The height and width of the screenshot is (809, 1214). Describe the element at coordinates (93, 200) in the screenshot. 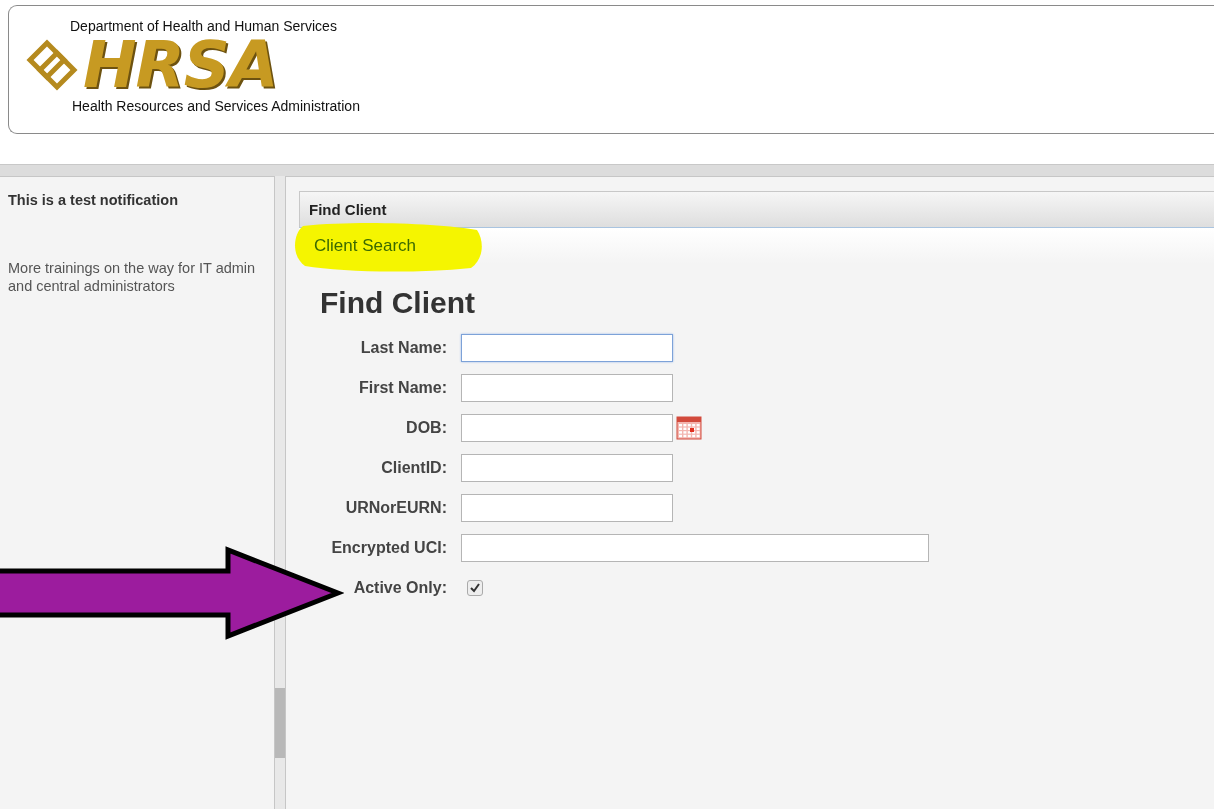

I see `notification-text: This is a test notification` at that location.